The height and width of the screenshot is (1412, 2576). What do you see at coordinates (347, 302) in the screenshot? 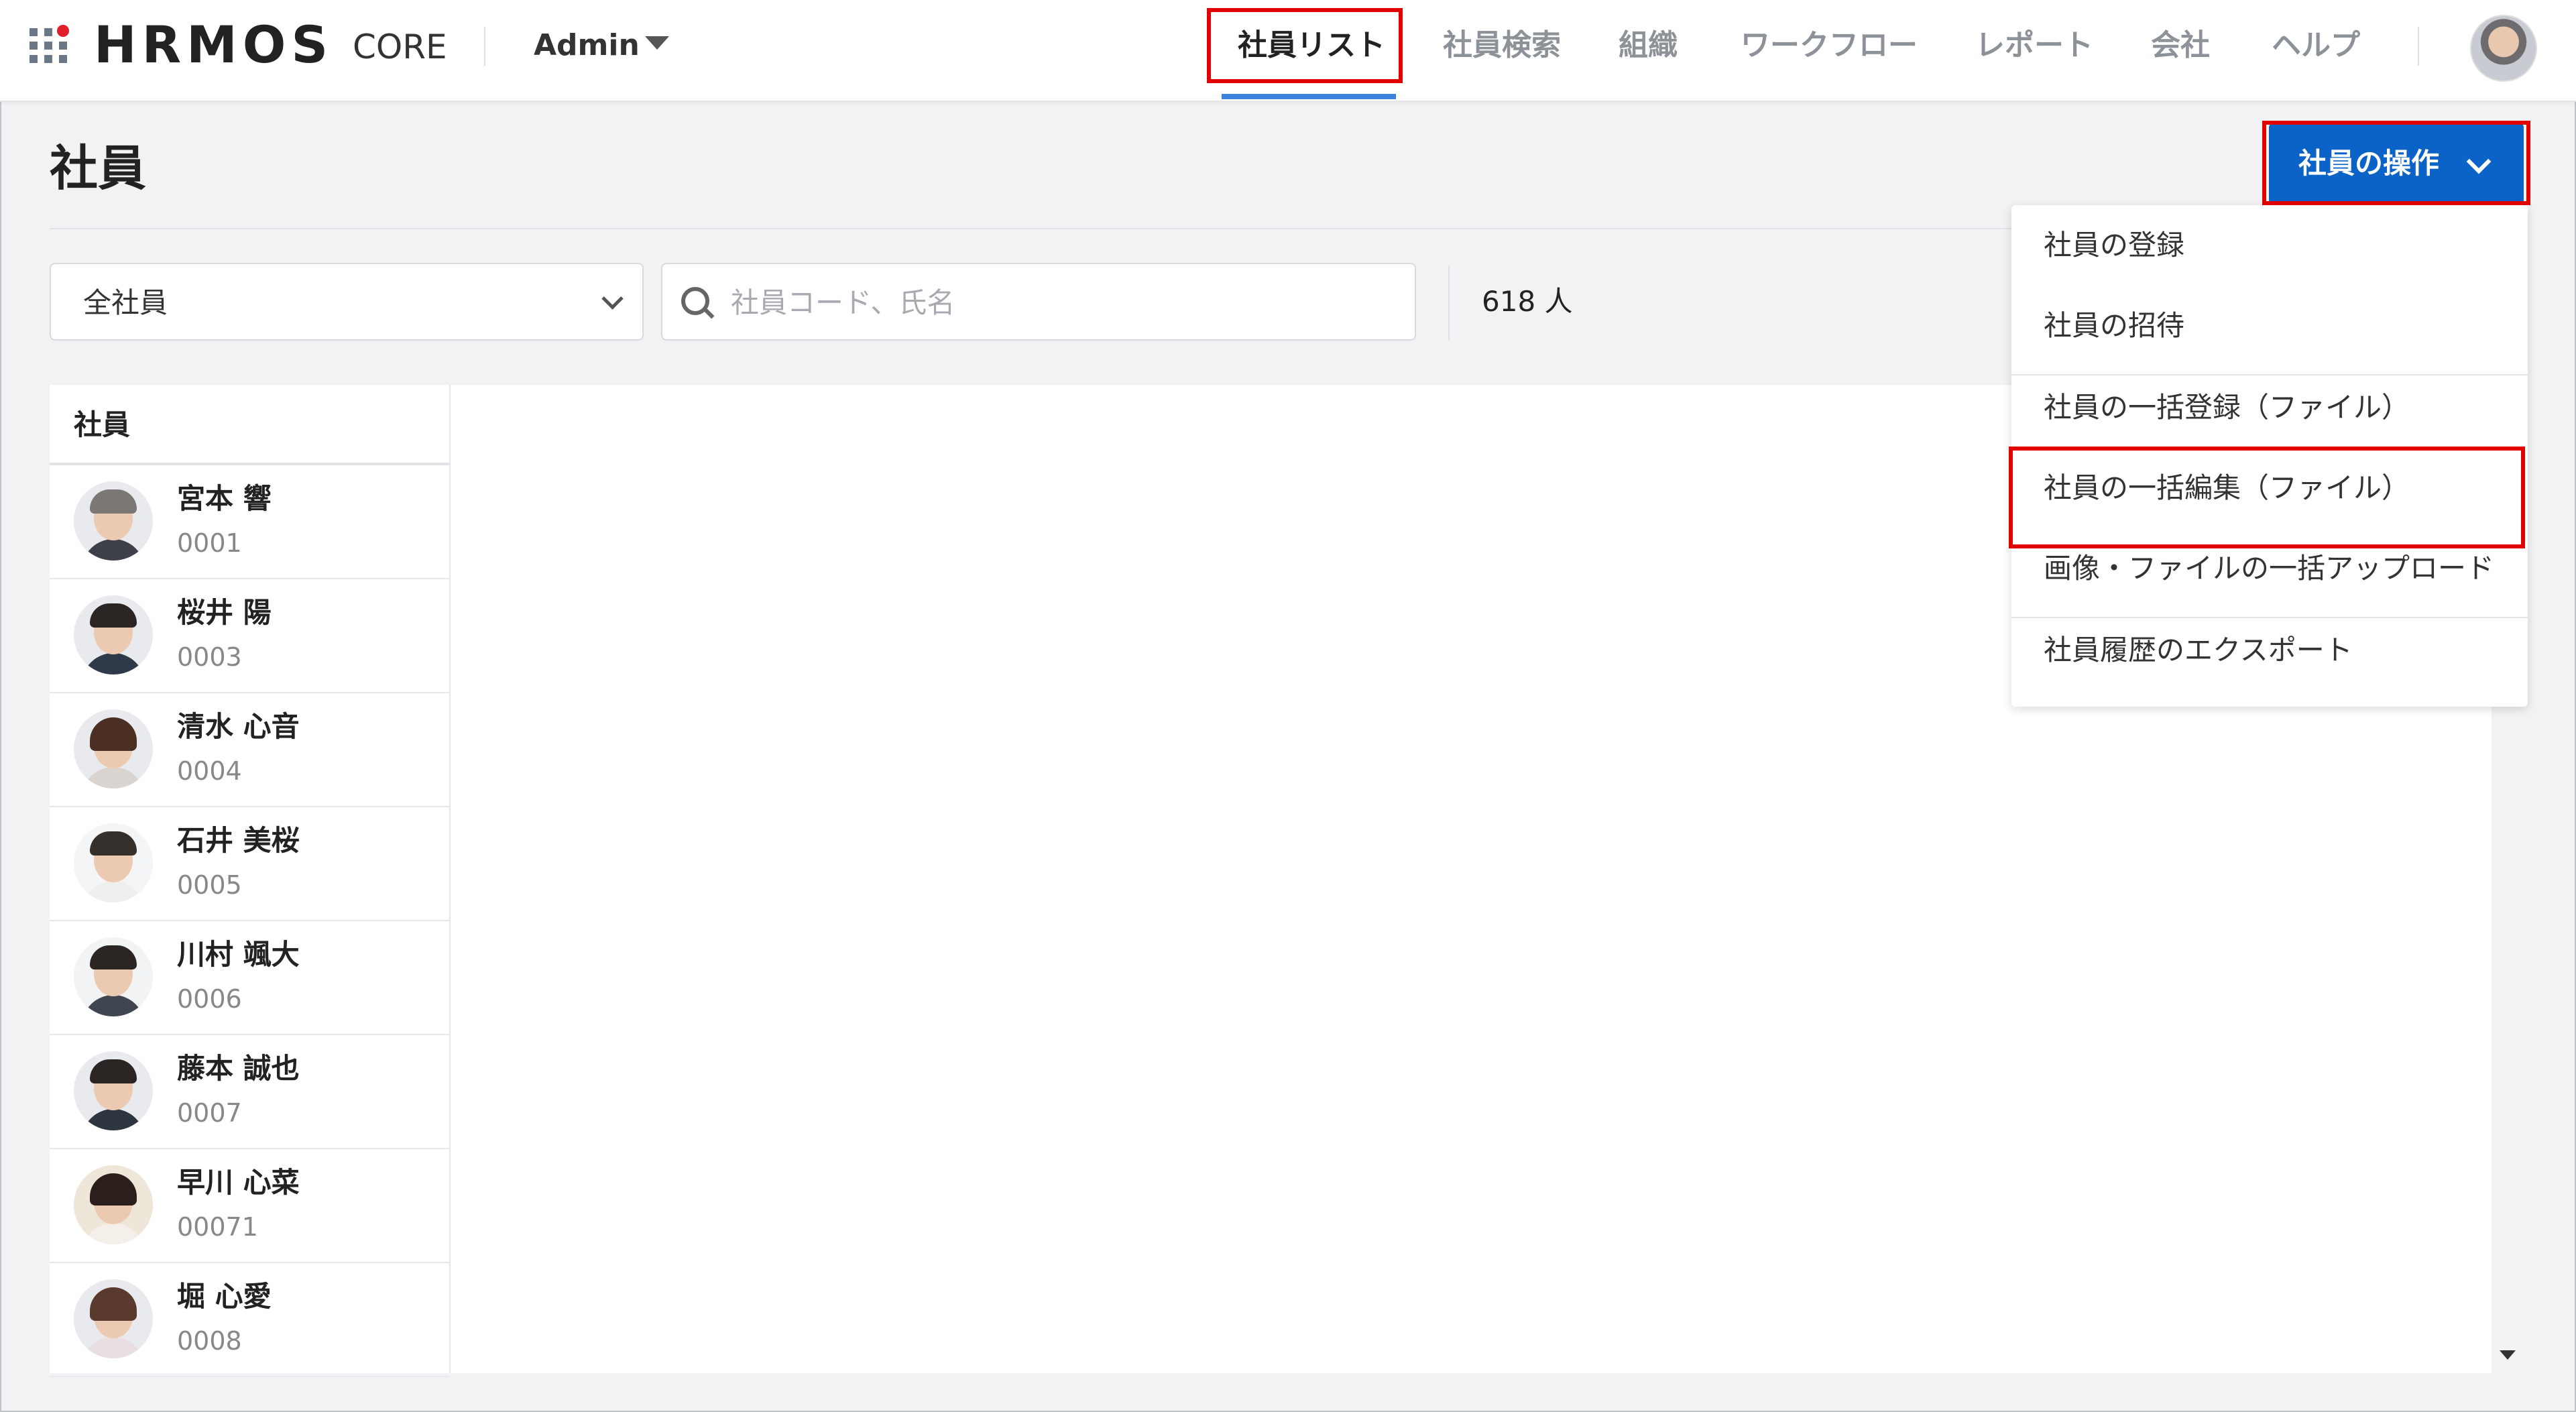
I see `employee-group-select: 全社員` at bounding box center [347, 302].